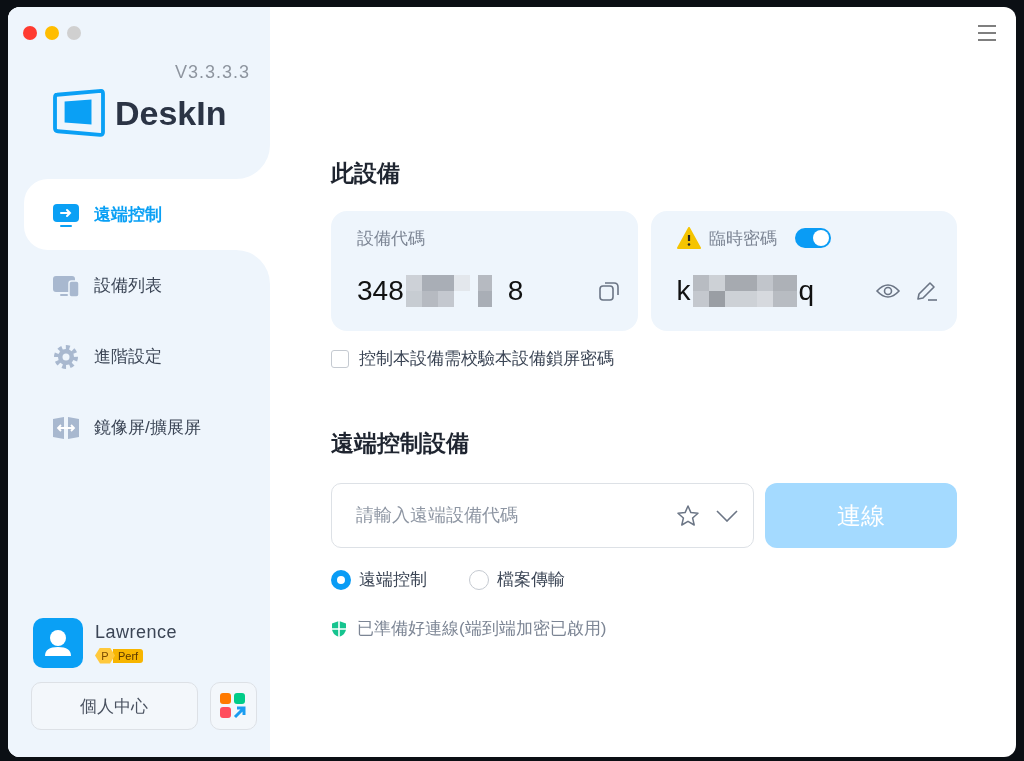 The width and height of the screenshot is (1024, 761). I want to click on version-label: V3.3.3.3, so click(211, 72).